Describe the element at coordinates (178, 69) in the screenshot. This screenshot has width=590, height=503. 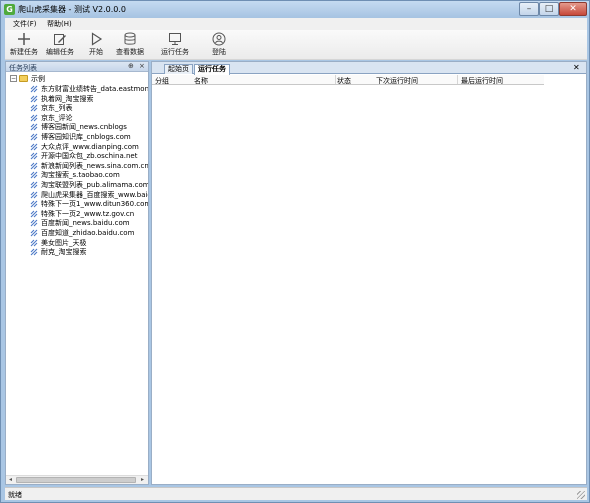
I see `tab-start-page: 起始页` at that location.